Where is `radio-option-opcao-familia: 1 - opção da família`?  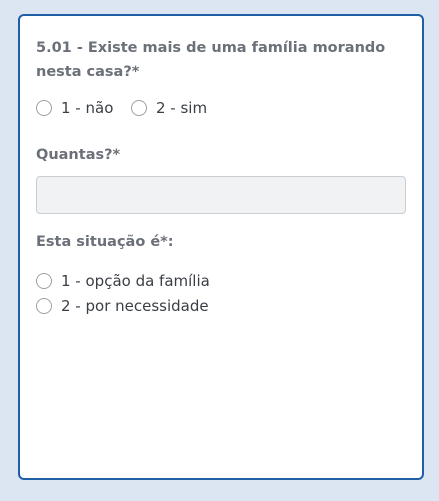 radio-option-opcao-familia: 1 - opção da família is located at coordinates (123, 281).